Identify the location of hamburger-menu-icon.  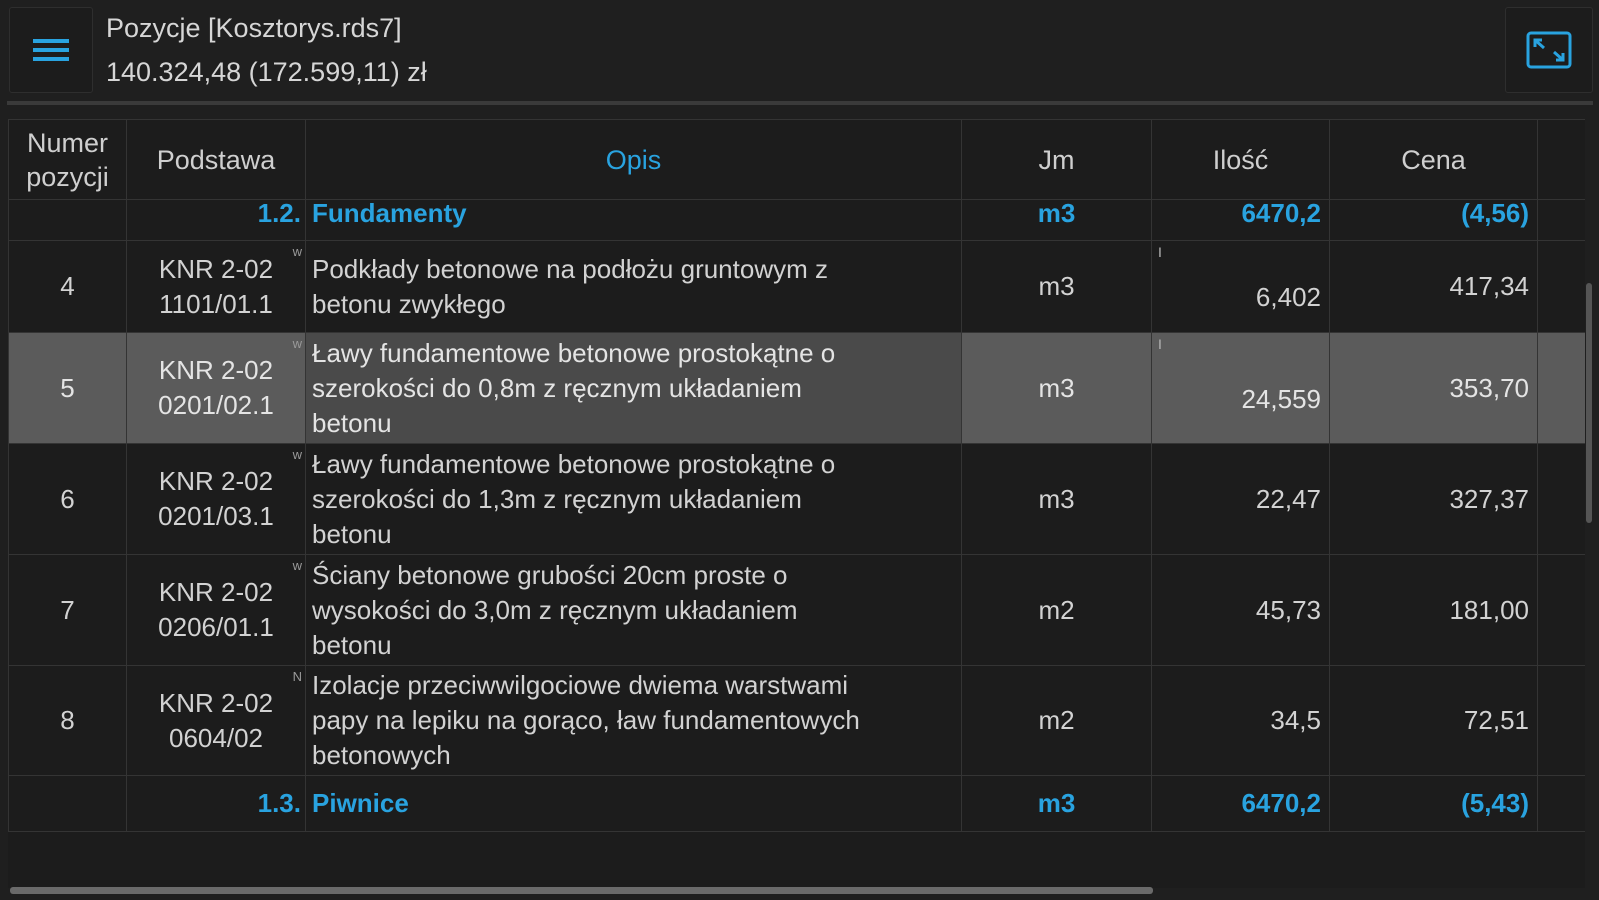
(51, 50).